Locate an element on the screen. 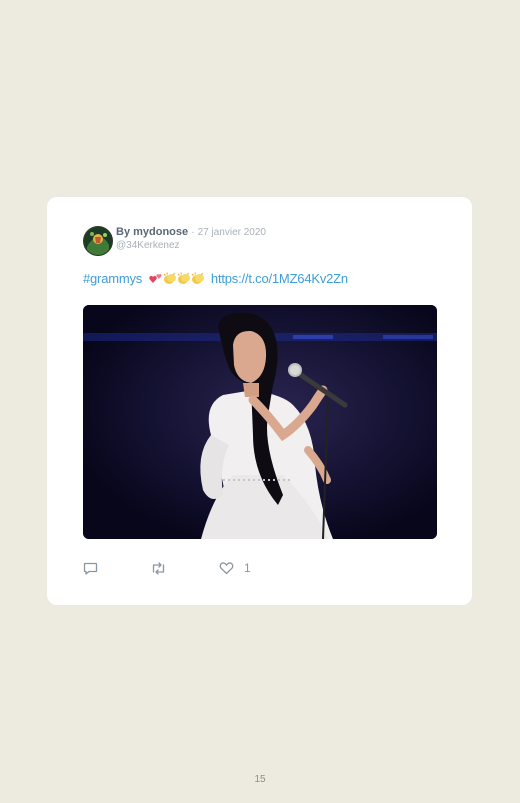 The height and width of the screenshot is (803, 520). heart-icon is located at coordinates (226, 568).